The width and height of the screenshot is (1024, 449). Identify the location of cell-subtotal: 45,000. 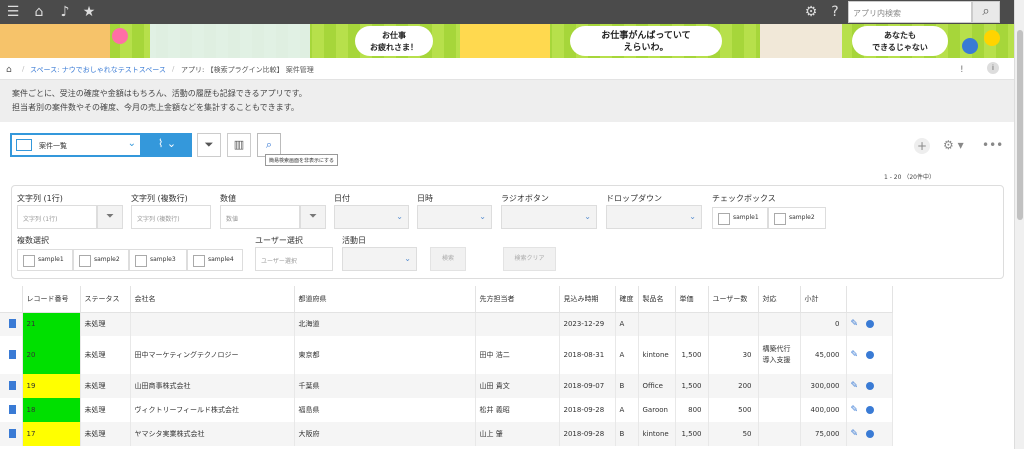
(823, 355).